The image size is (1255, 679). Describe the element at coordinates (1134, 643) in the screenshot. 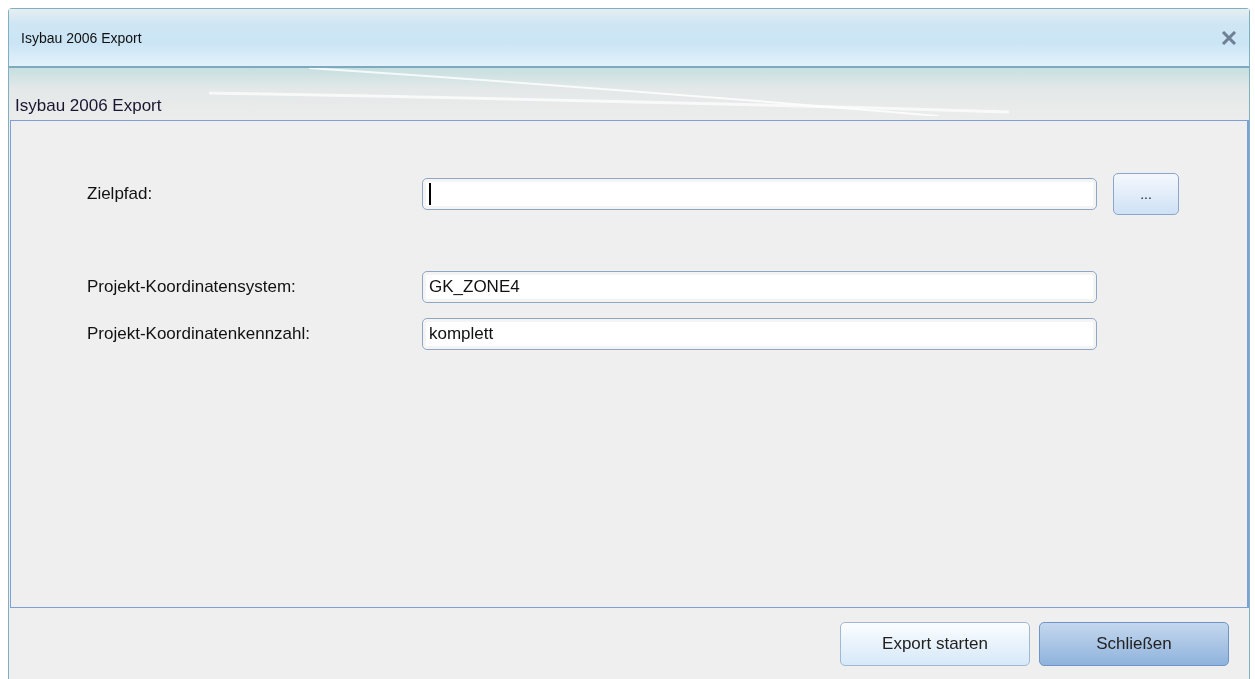

I see `close-button: Schließen` at that location.